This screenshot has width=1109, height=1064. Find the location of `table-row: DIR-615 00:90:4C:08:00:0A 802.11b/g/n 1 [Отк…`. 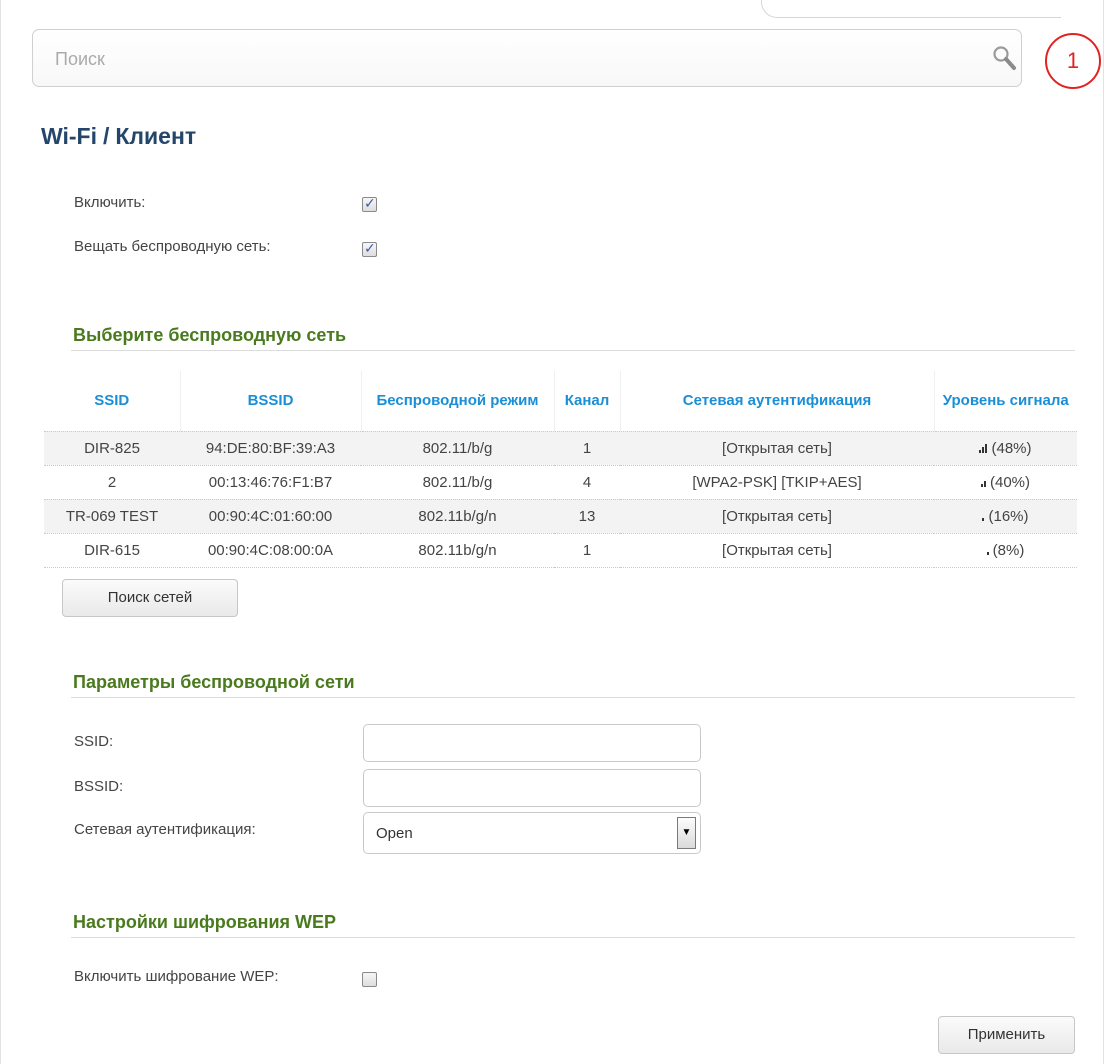

table-row: DIR-615 00:90:4C:08:00:0A 802.11b/g/n 1 [Отк… is located at coordinates (560, 550).